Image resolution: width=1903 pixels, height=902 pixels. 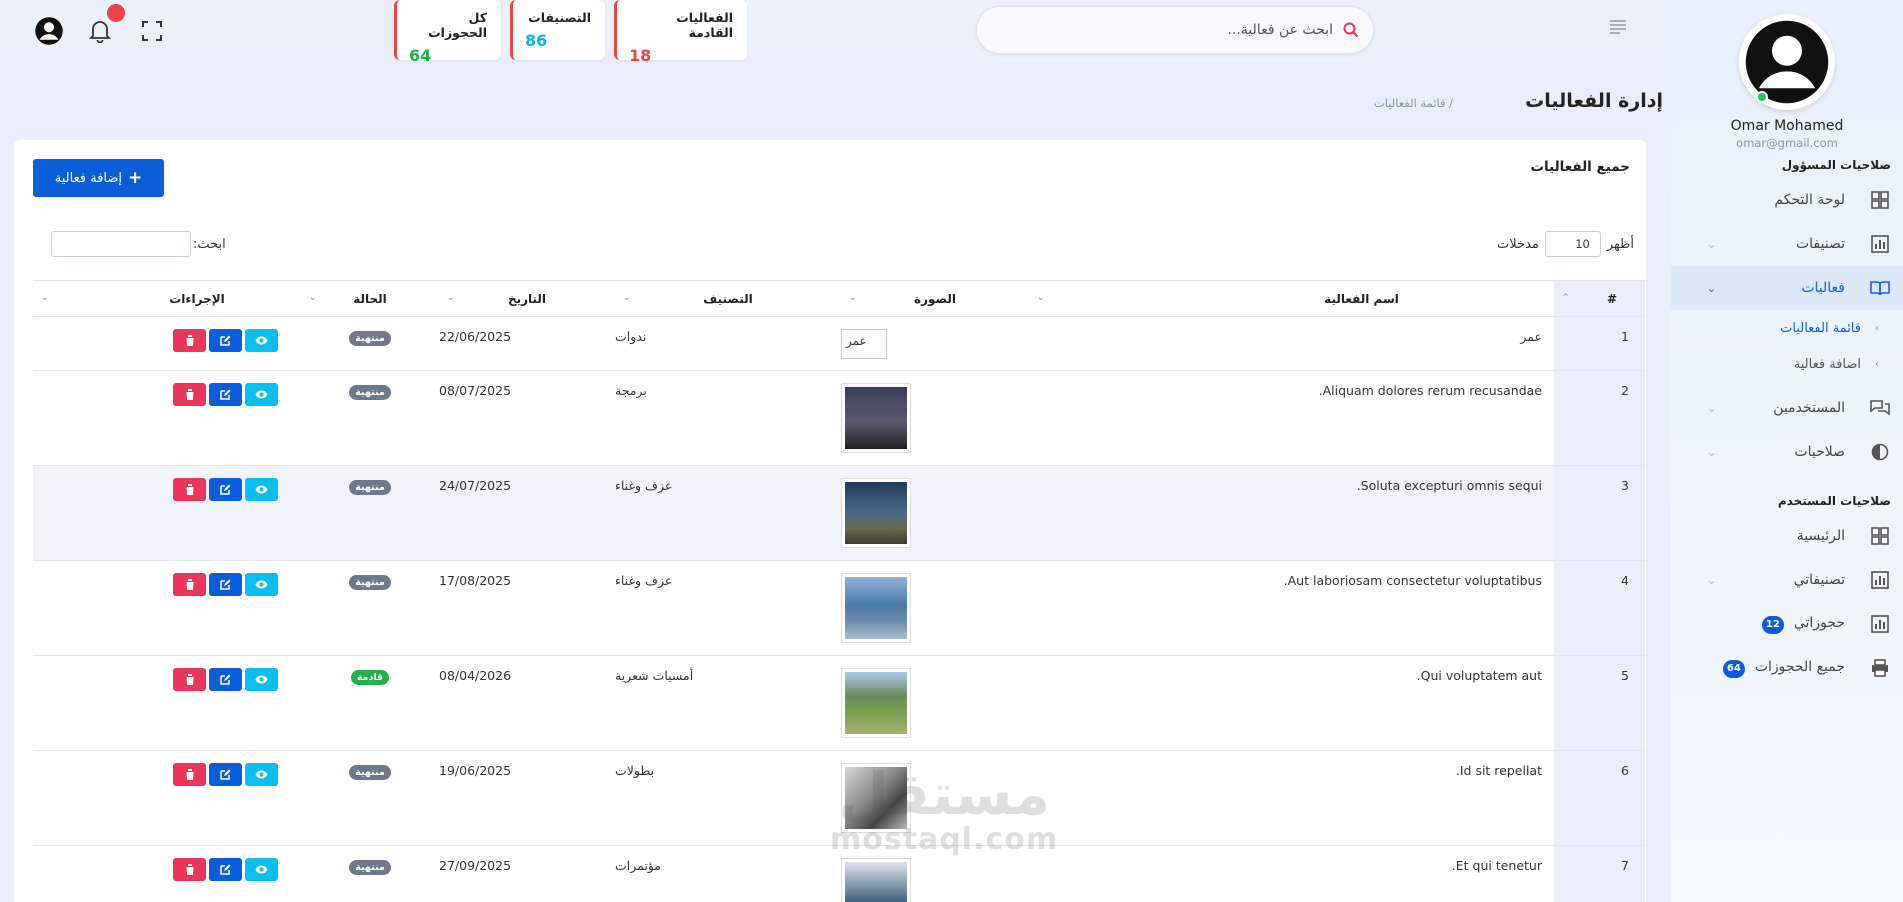 I want to click on col-header-name: اسم الفعالية ⌄, so click(x=1291, y=298).